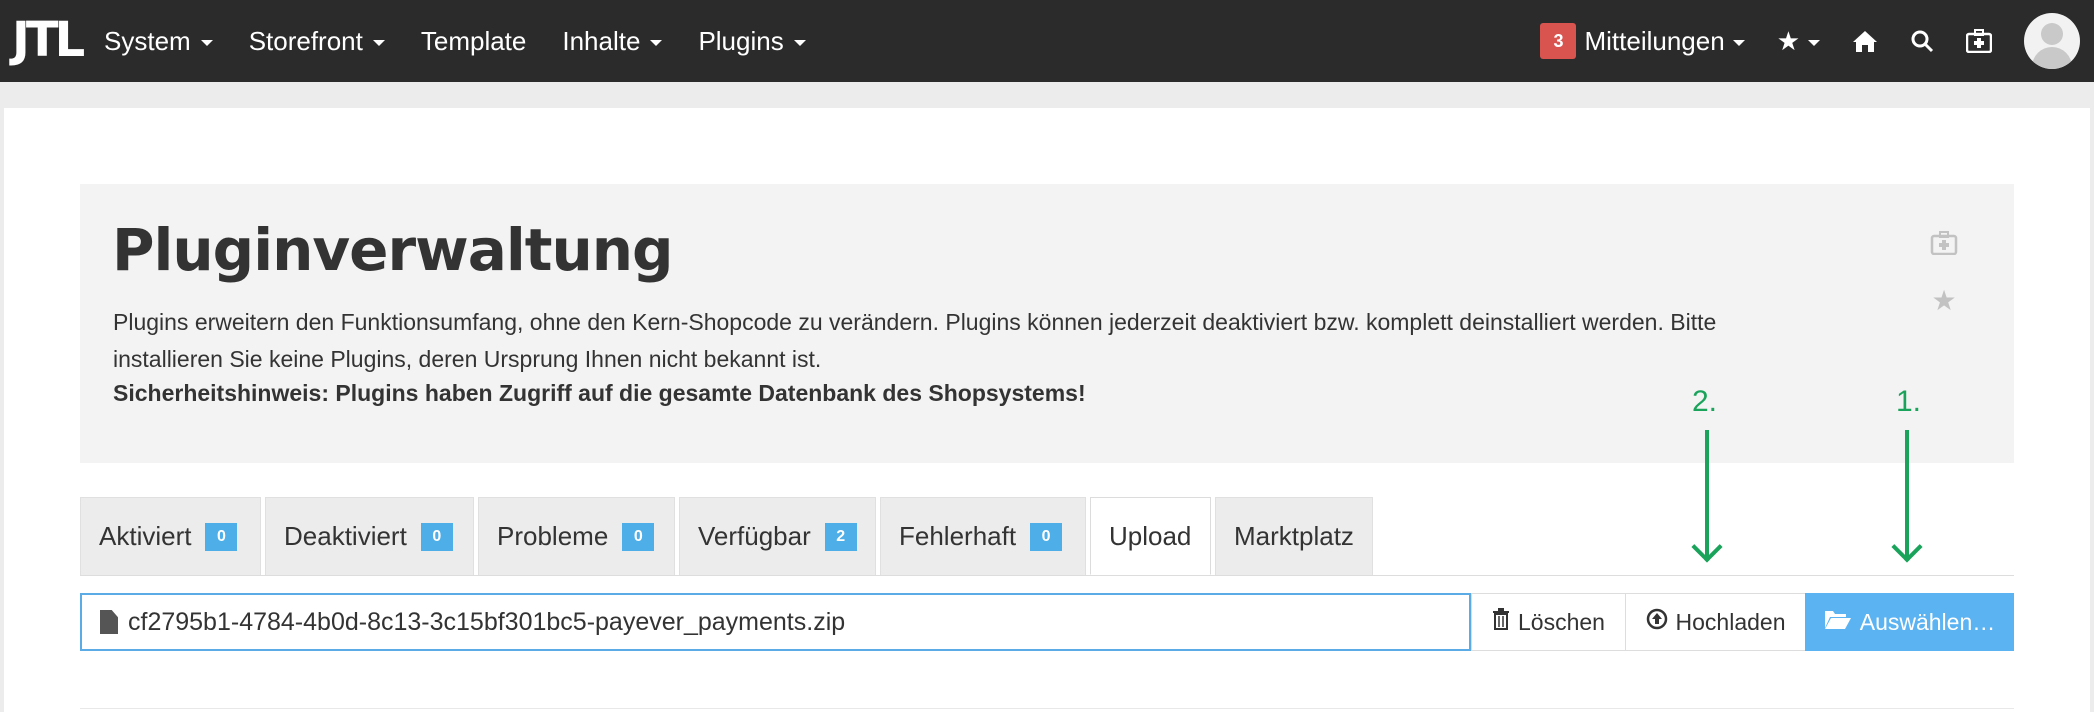  I want to click on tab-aktiviert: Aktiviert 0, so click(170, 536).